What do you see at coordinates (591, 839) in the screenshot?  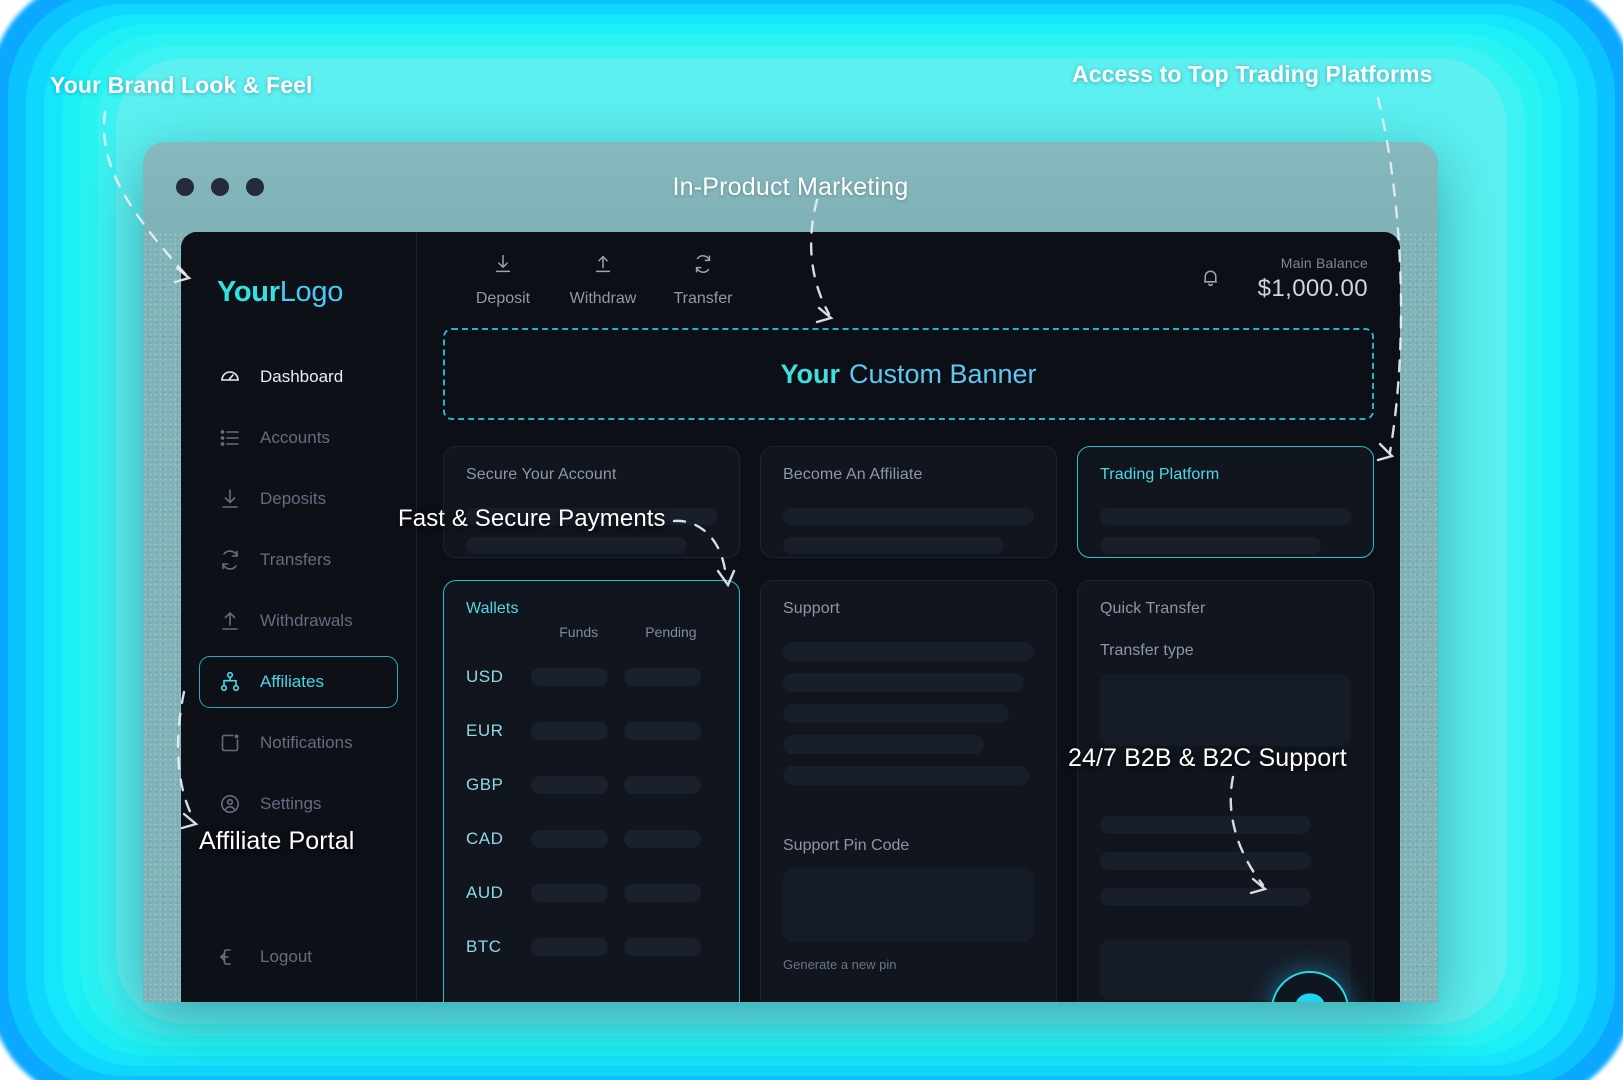 I see `table-row: CAD` at bounding box center [591, 839].